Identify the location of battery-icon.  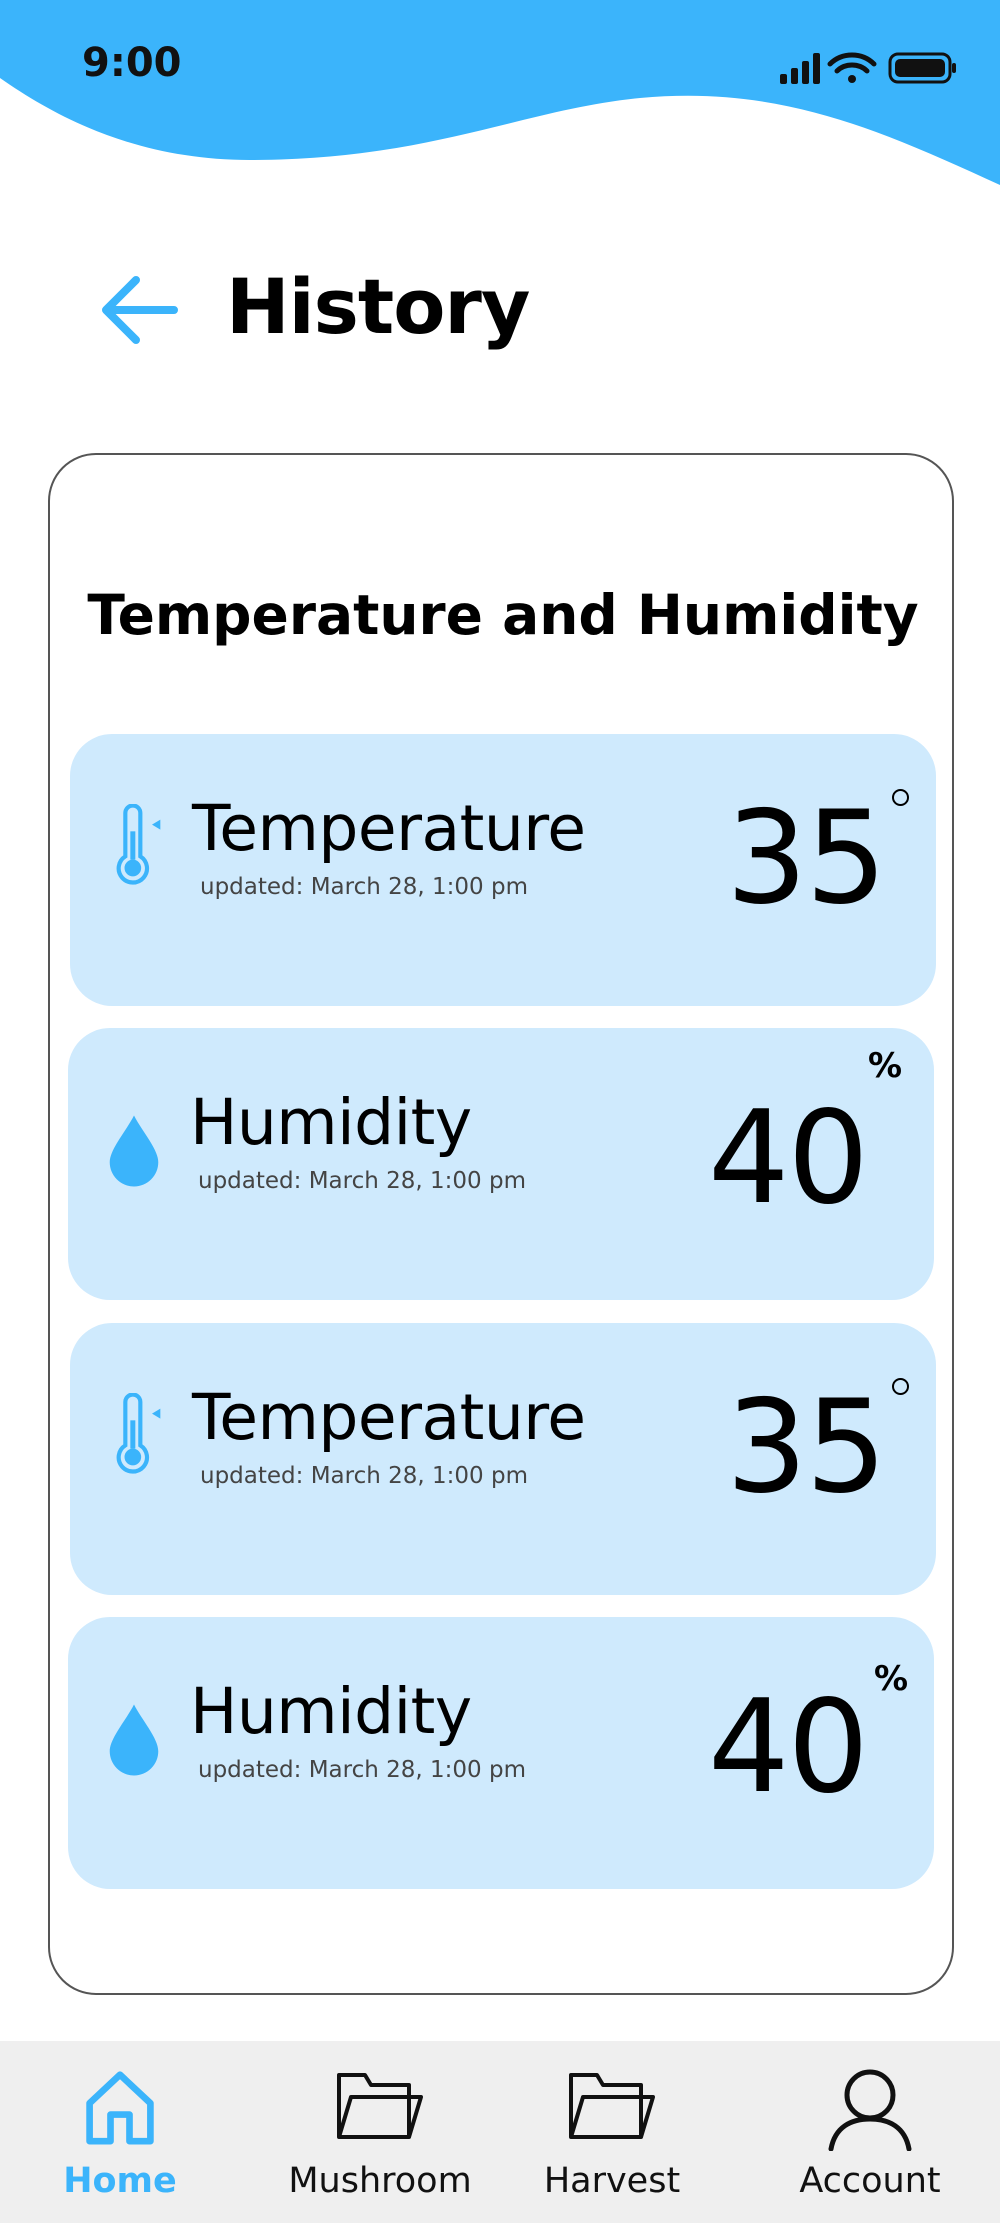
(922, 68).